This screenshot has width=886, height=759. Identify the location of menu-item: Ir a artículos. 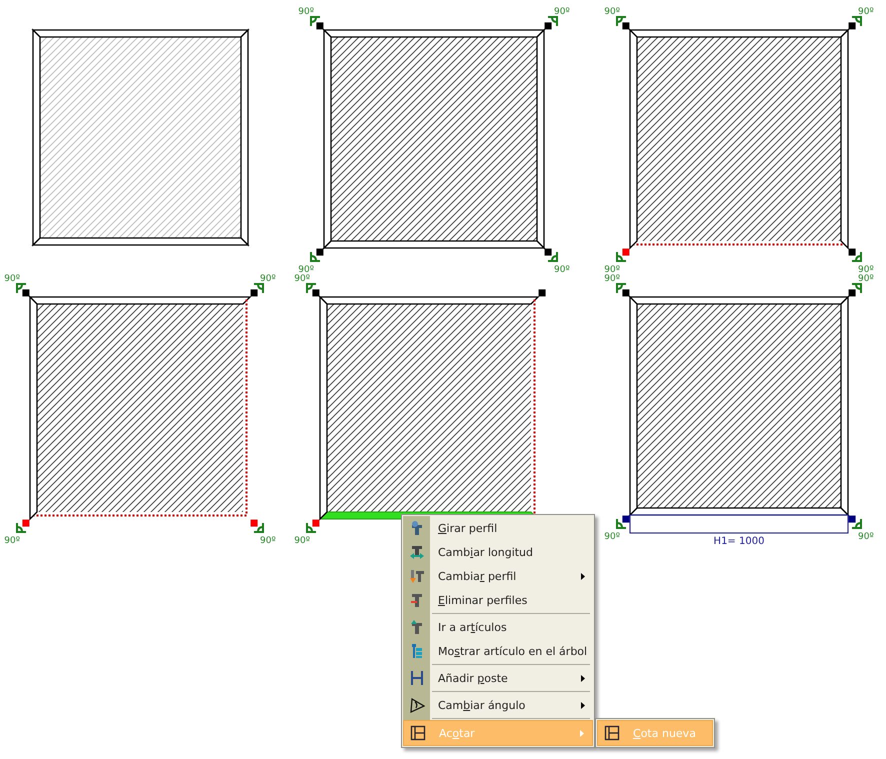
(498, 627).